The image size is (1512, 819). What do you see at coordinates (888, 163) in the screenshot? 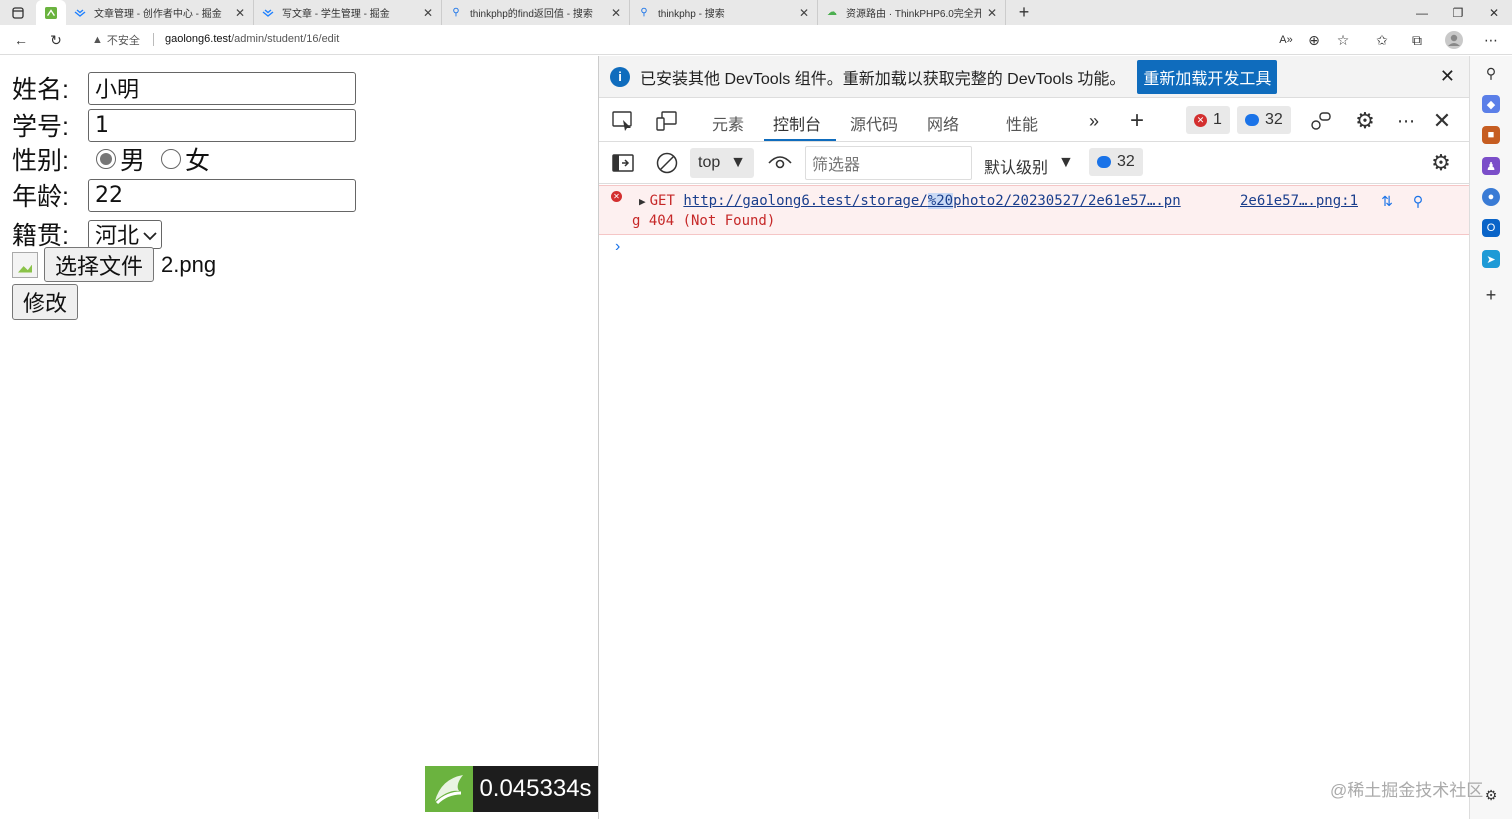
I see `filter-input: 筛选器` at bounding box center [888, 163].